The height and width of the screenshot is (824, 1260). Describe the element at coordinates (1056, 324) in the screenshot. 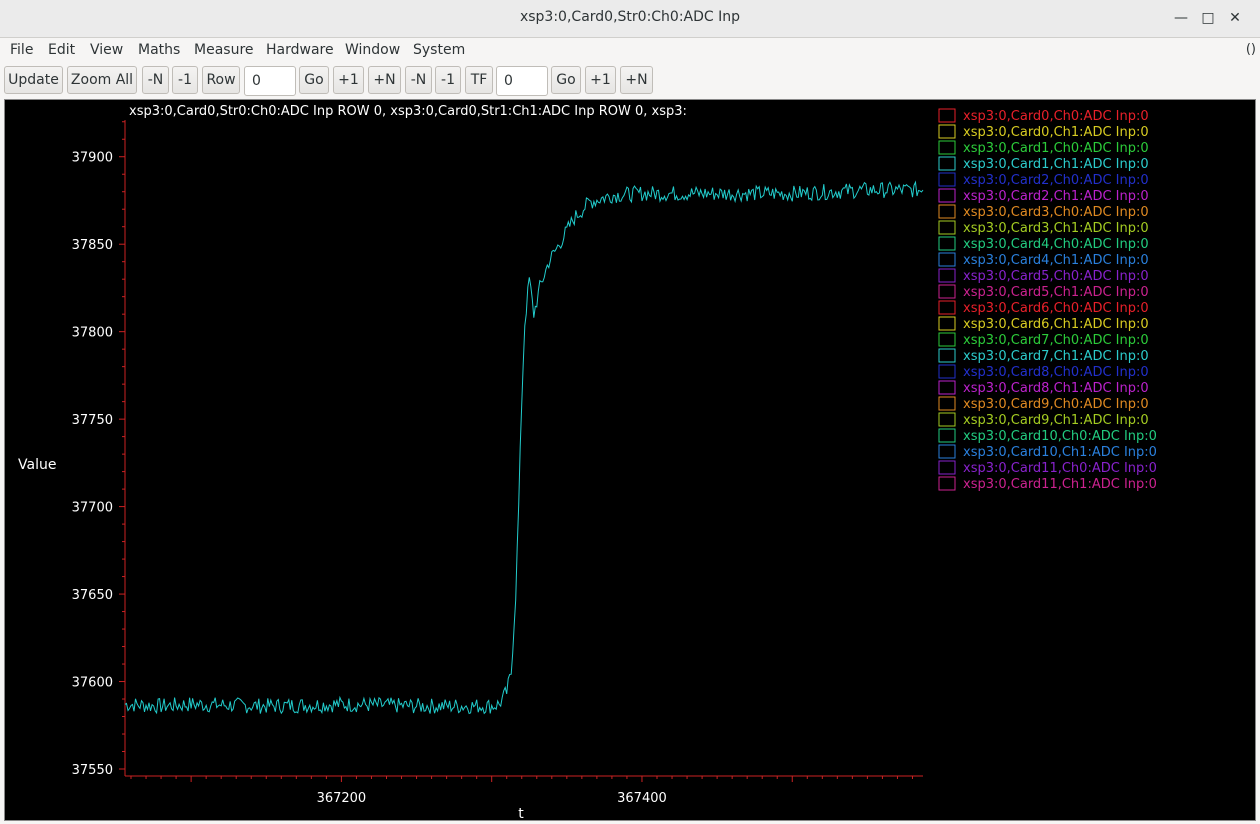

I see `legend-entry: xsp3:0,Card6,Ch1:ADC Inp:0` at that location.